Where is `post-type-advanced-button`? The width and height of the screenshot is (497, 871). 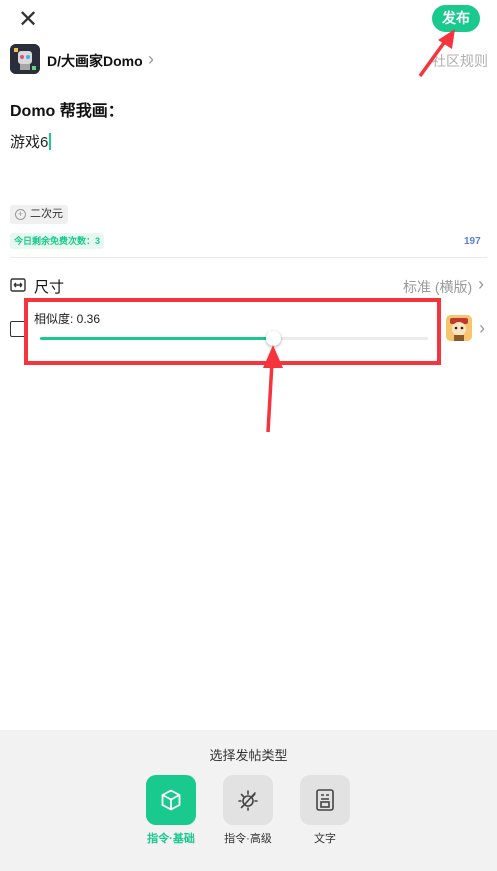 post-type-advanced-button is located at coordinates (248, 800).